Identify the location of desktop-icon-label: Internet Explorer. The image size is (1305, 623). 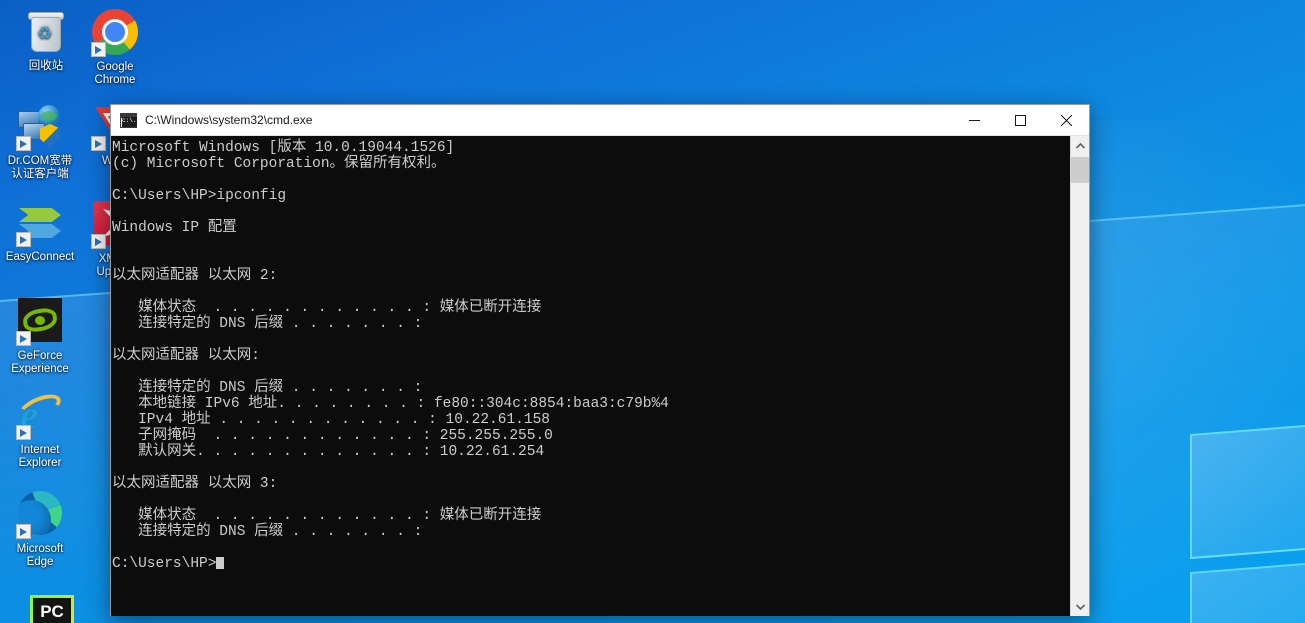
(40, 456).